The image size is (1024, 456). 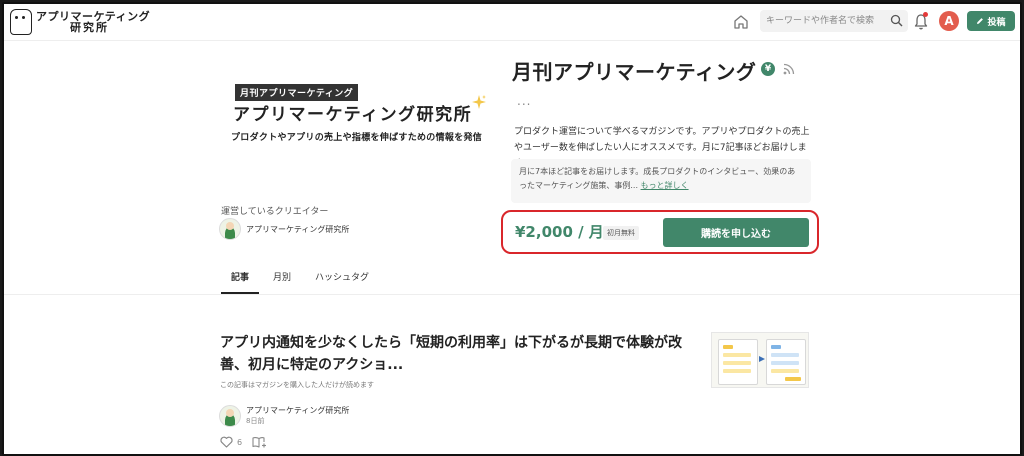 I want to click on heart-icon, so click(x=226, y=442).